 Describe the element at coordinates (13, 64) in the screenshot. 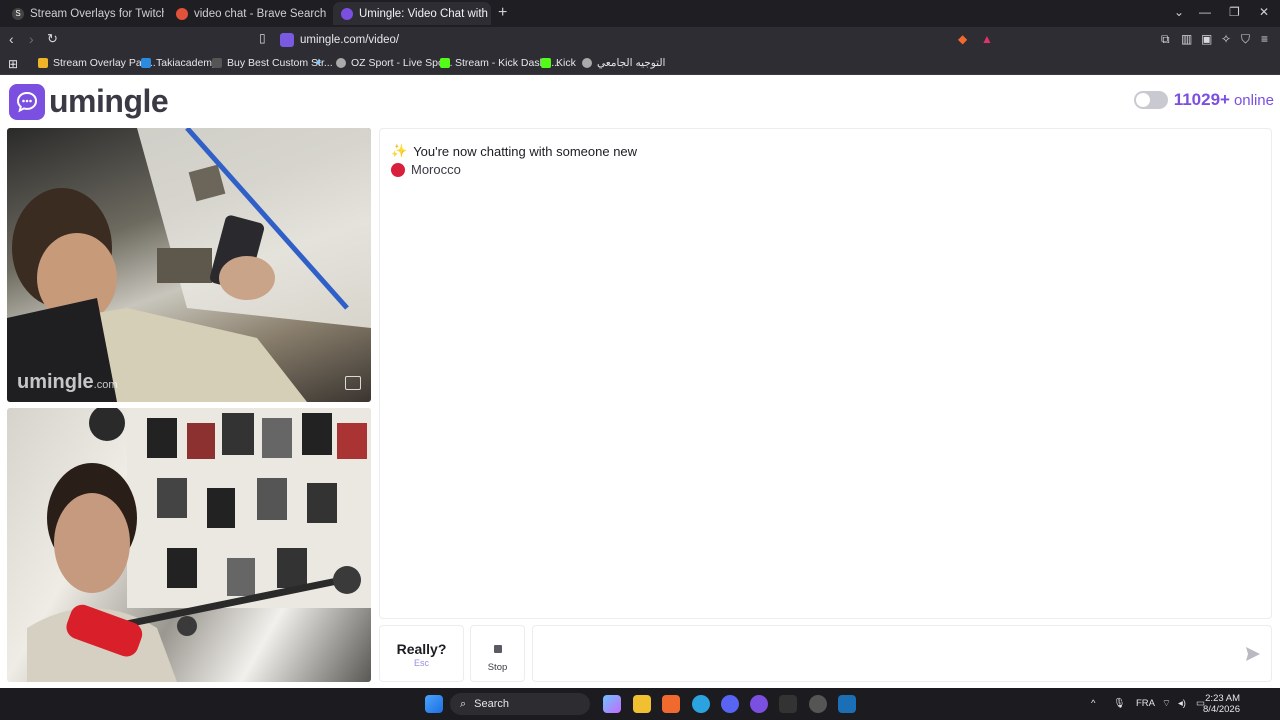

I see `apps-grid-icon: ⊞` at that location.